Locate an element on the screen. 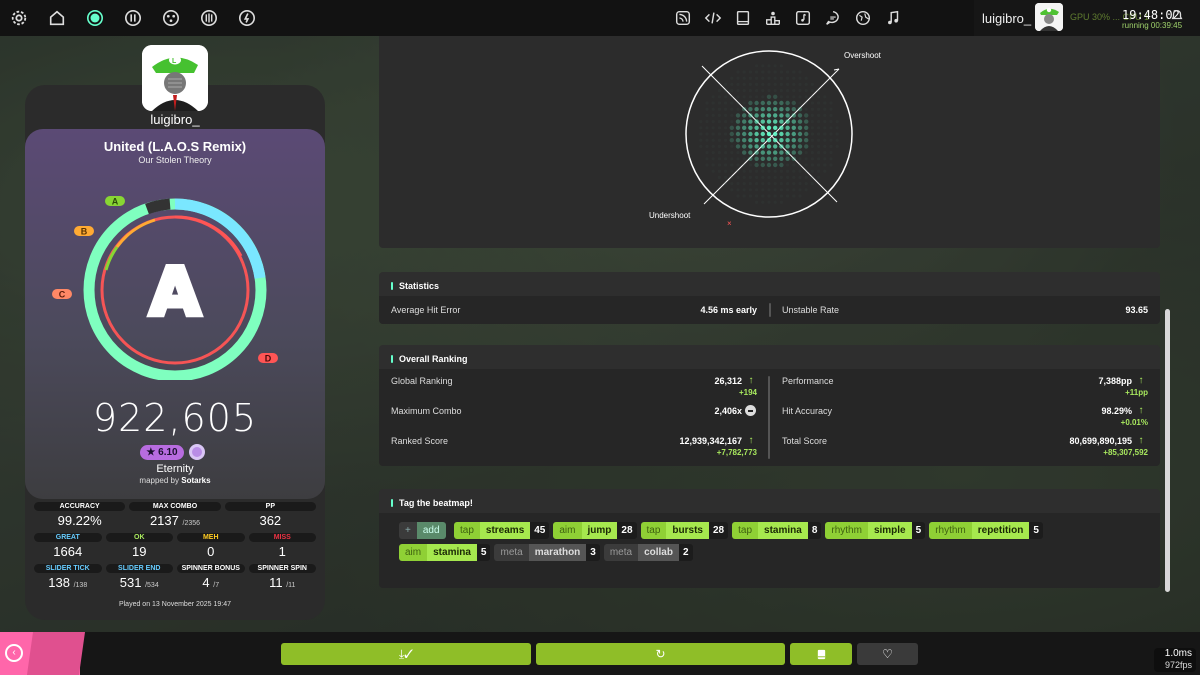 The image size is (1200, 675). avatar: L is located at coordinates (175, 78).